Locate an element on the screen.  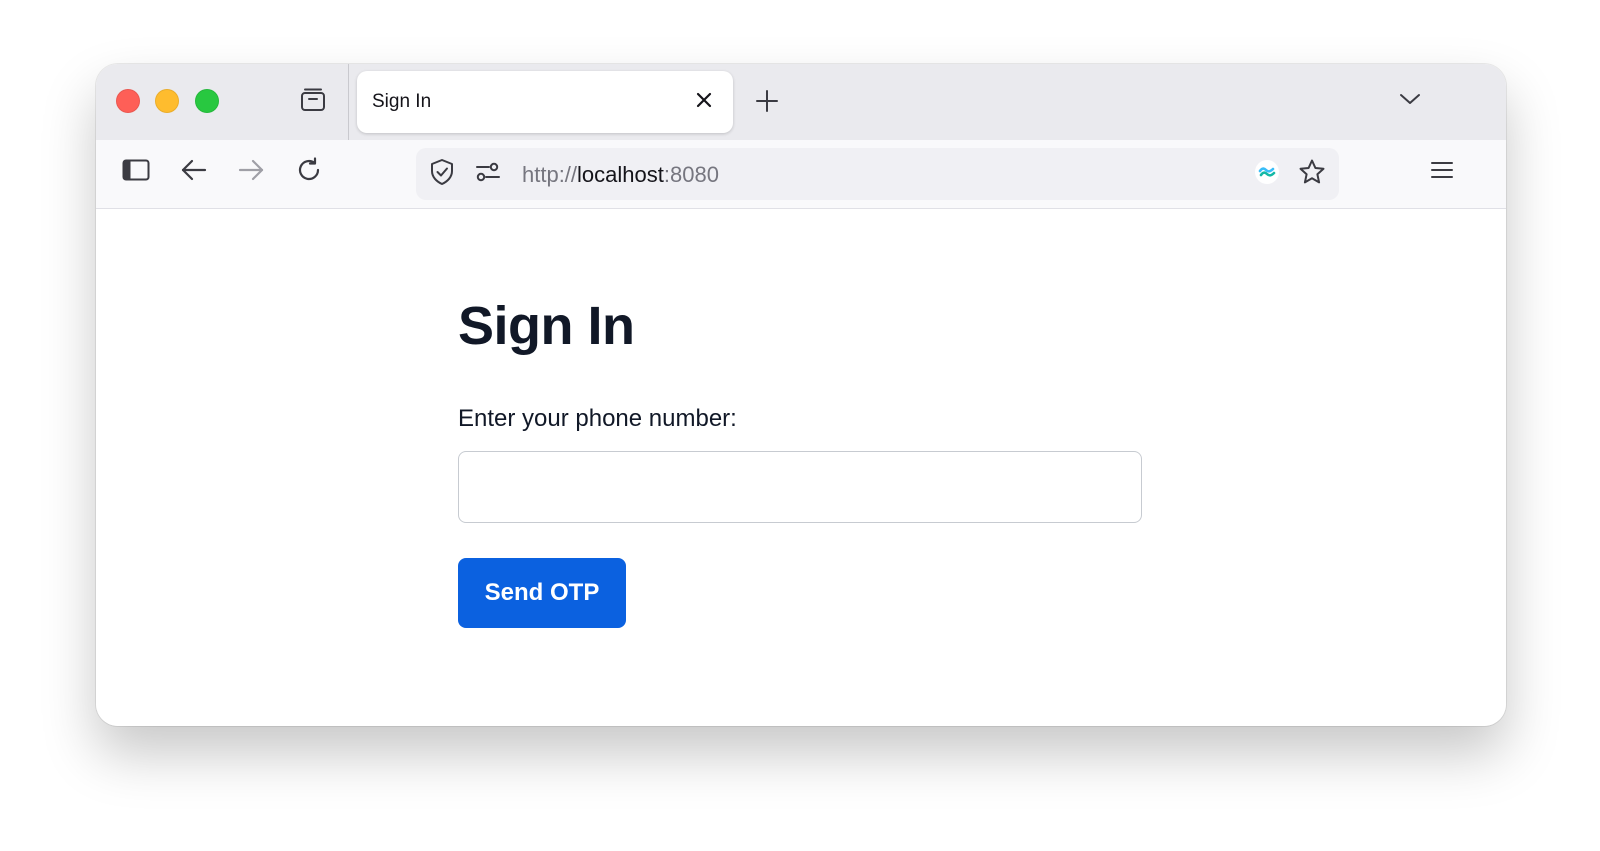
tab-bar: Sign In is located at coordinates (801, 102).